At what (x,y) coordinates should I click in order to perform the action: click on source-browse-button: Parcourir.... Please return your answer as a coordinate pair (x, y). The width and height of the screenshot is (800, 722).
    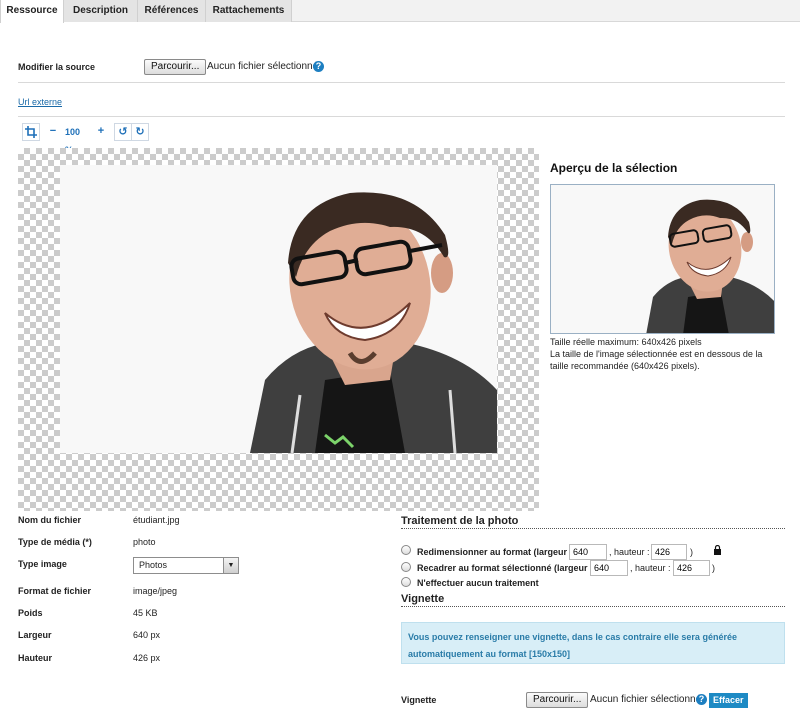
    Looking at the image, I should click on (175, 67).